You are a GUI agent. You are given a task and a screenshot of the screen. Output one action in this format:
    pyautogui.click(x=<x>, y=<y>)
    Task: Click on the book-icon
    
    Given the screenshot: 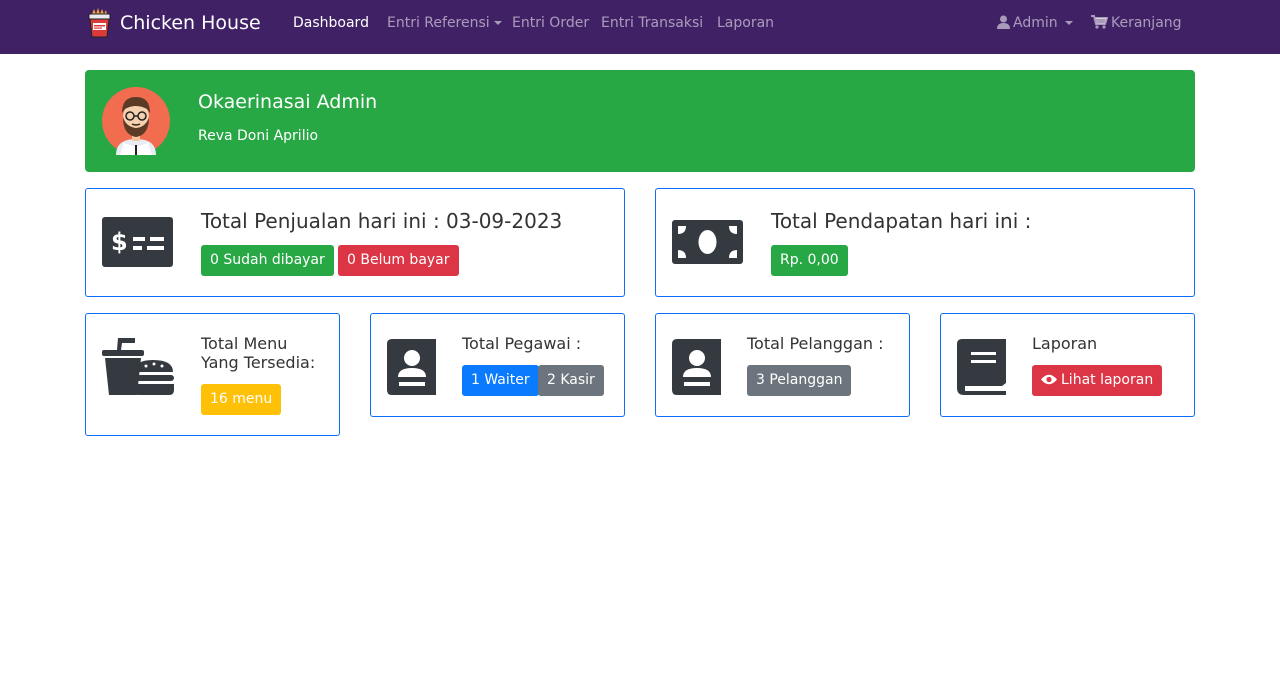 What is the action you would take?
    pyautogui.click(x=981, y=367)
    